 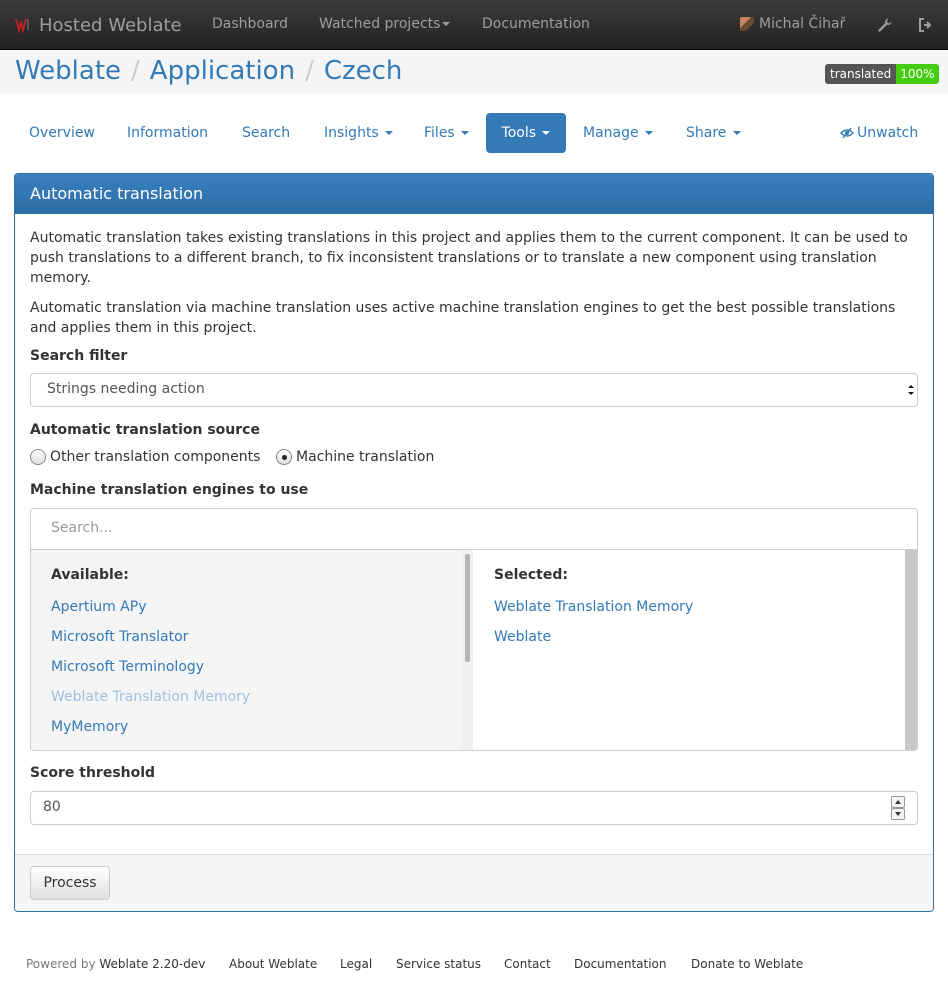 What do you see at coordinates (611, 133) in the screenshot?
I see `tab-manage-label: Manage` at bounding box center [611, 133].